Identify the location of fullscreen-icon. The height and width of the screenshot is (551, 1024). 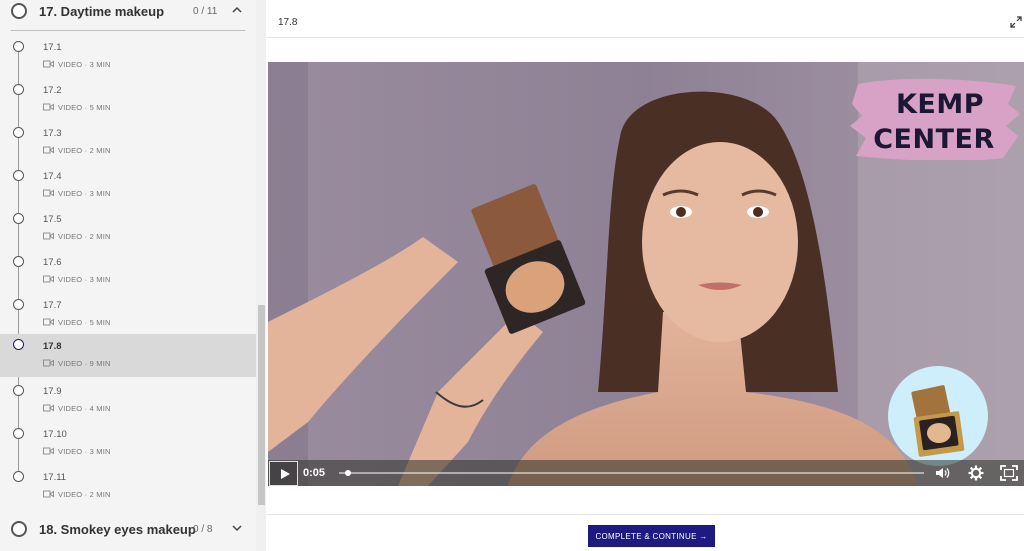
(1009, 473).